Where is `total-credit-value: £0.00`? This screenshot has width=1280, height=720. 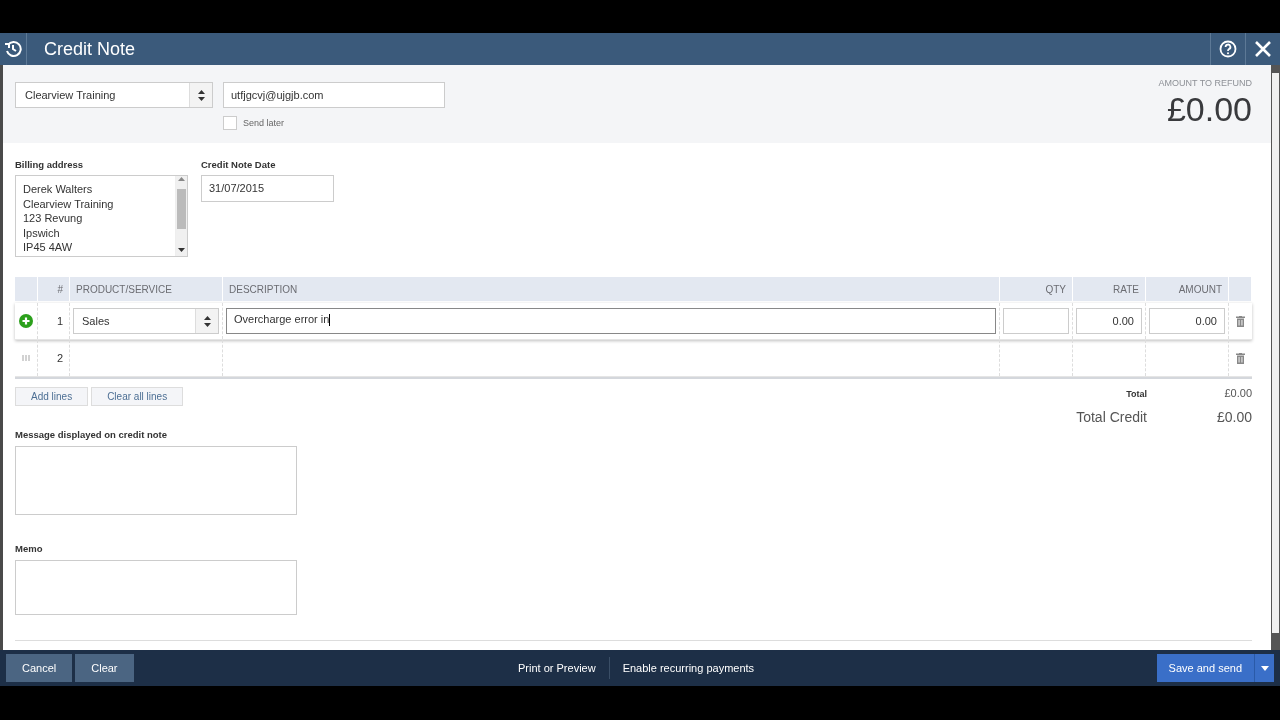 total-credit-value: £0.00 is located at coordinates (1233, 417).